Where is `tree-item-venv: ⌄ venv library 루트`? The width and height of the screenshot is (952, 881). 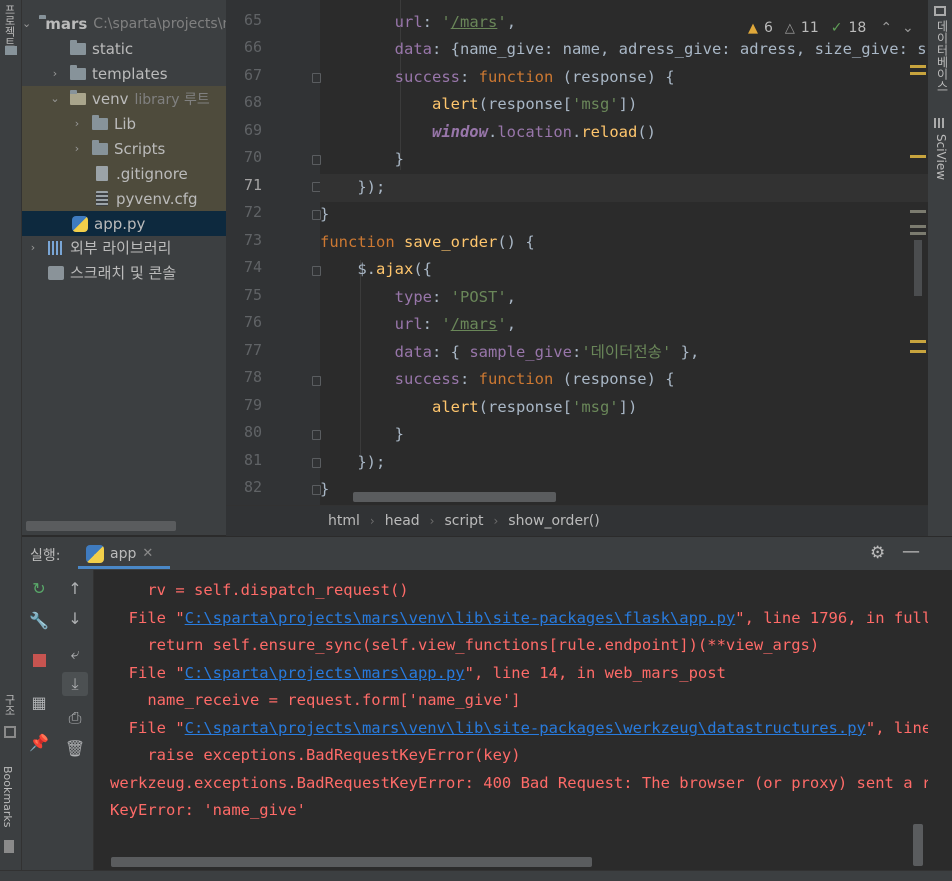
tree-item-venv: ⌄ venv library 루트 is located at coordinates (124, 98).